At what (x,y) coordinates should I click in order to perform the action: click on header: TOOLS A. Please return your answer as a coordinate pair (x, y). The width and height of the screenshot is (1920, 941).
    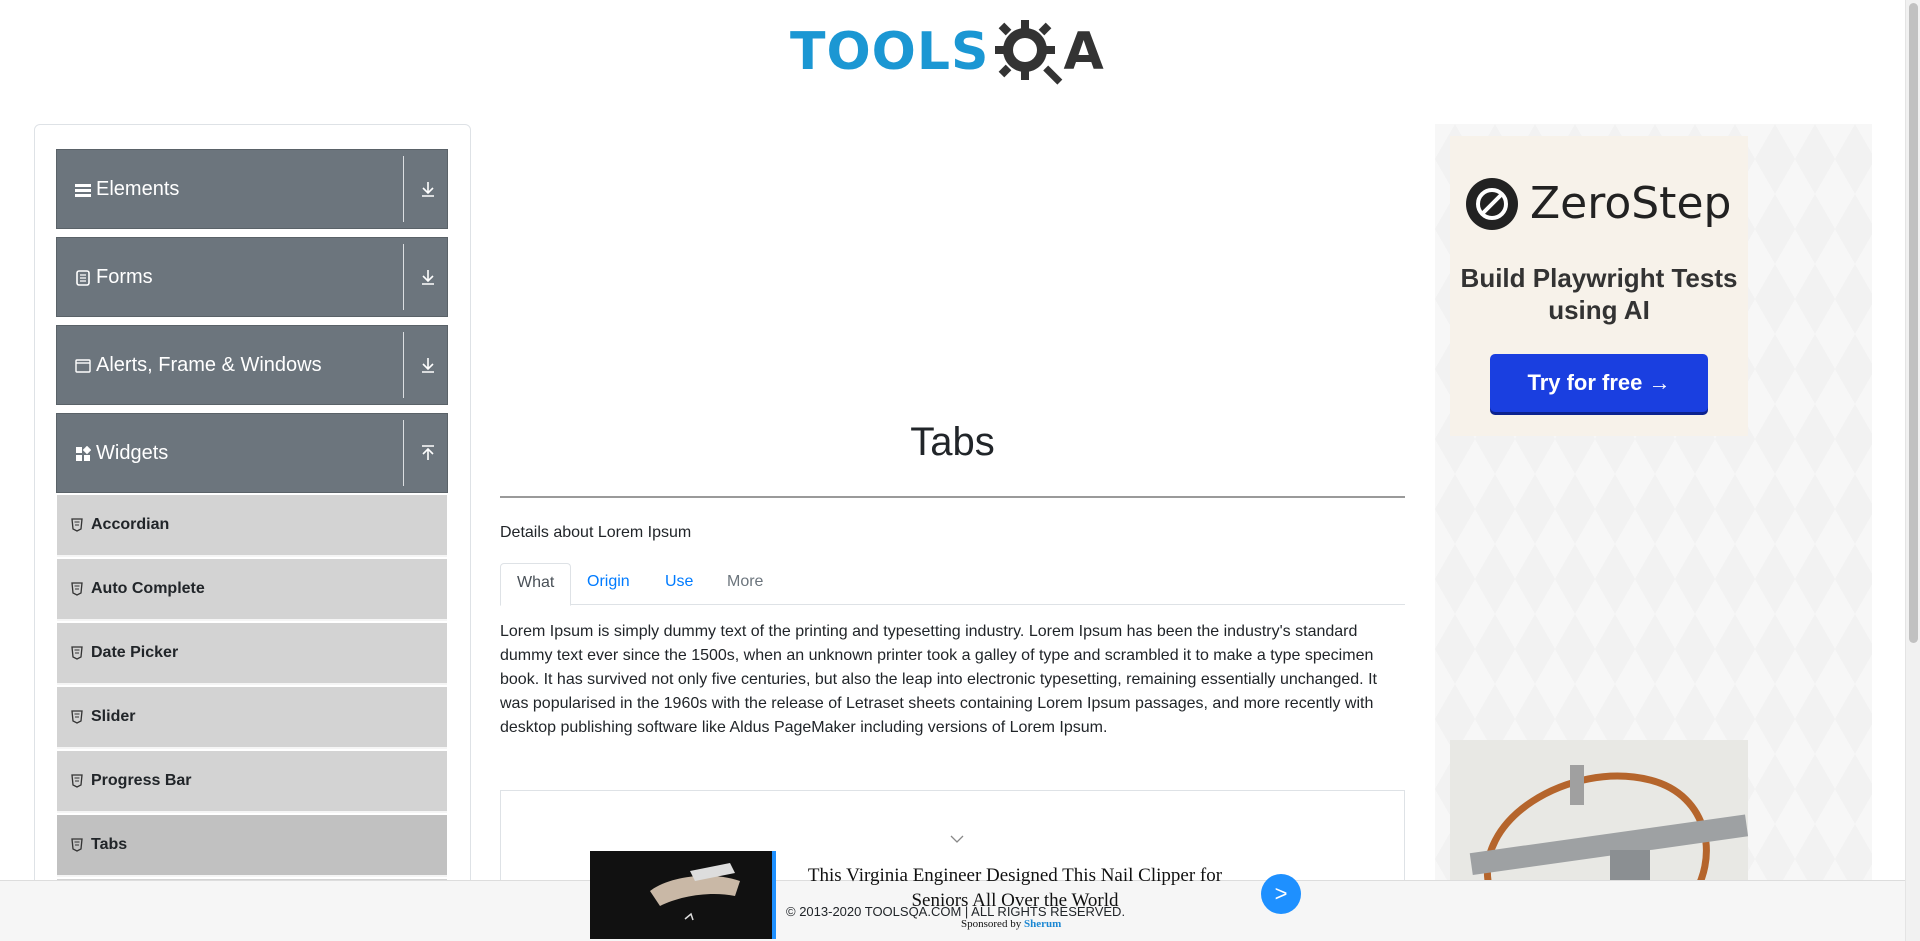
    Looking at the image, I should click on (952, 50).